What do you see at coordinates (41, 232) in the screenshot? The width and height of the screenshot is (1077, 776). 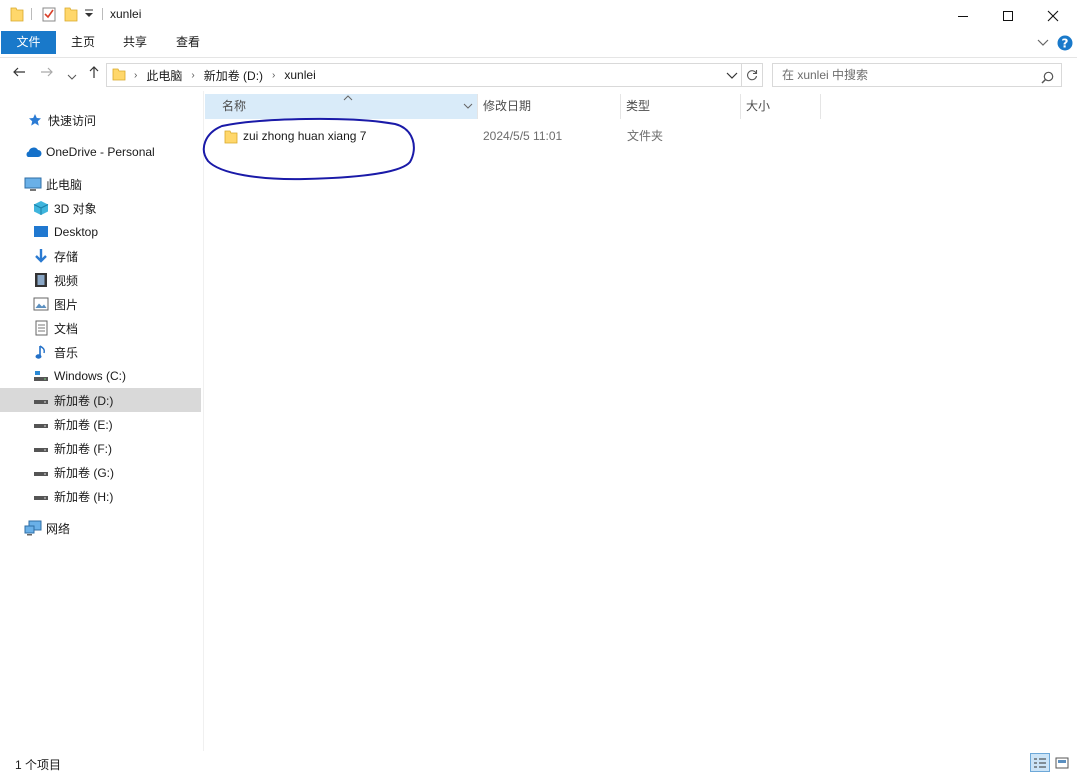 I see `desktop-icon` at bounding box center [41, 232].